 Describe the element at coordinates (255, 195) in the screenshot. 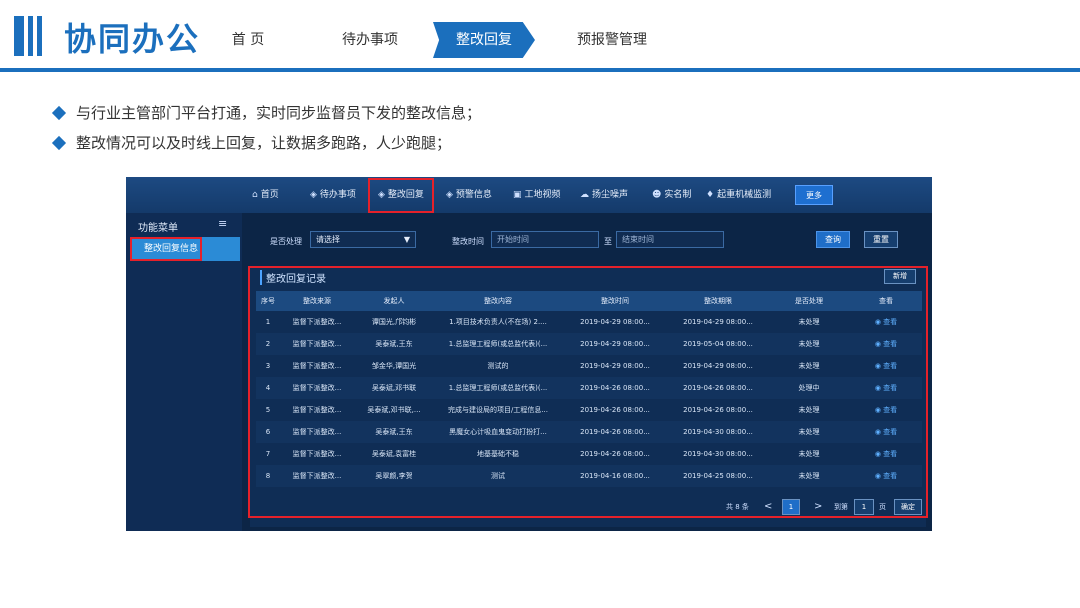

I see `home-icon: ⌂` at that location.